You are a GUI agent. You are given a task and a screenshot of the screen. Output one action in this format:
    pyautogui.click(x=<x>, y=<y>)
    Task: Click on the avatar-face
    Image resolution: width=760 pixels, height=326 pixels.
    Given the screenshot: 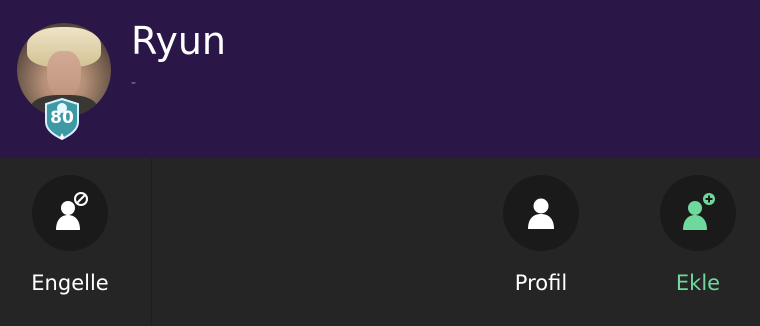 What is the action you would take?
    pyautogui.click(x=64, y=74)
    